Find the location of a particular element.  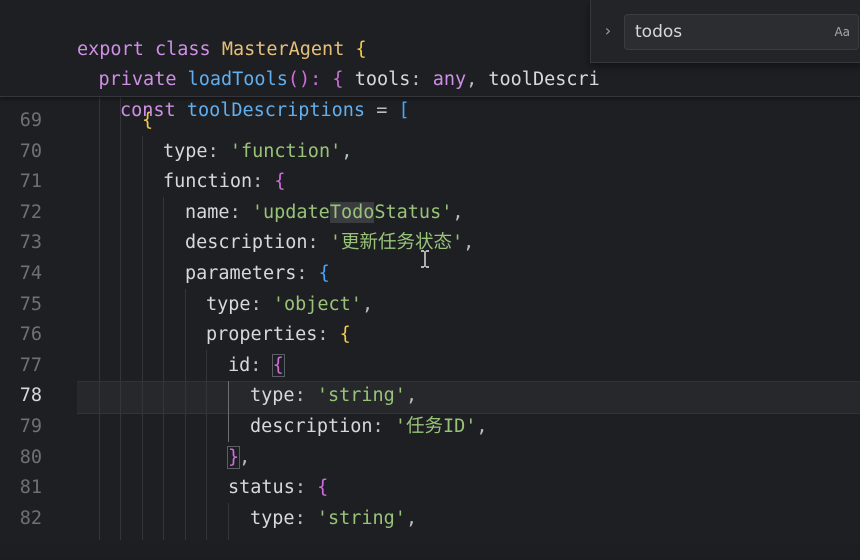

code-text: id: { is located at coordinates (256, 366).